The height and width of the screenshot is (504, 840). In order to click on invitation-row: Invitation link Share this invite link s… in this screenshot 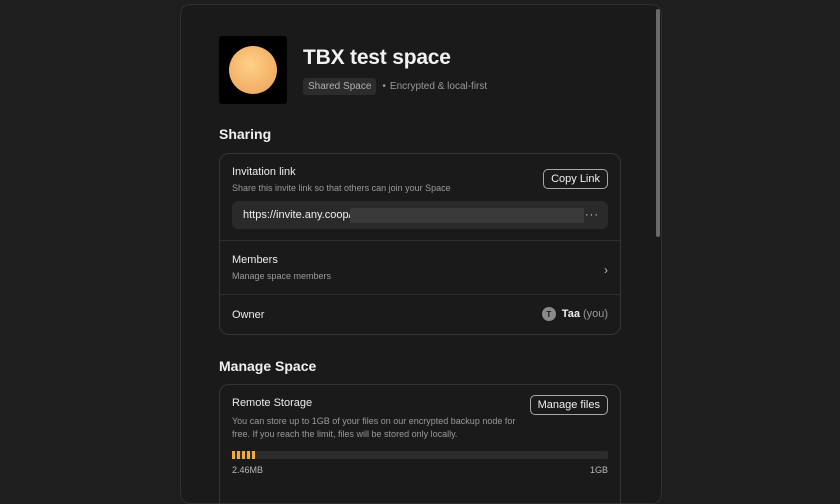, I will do `click(420, 197)`.